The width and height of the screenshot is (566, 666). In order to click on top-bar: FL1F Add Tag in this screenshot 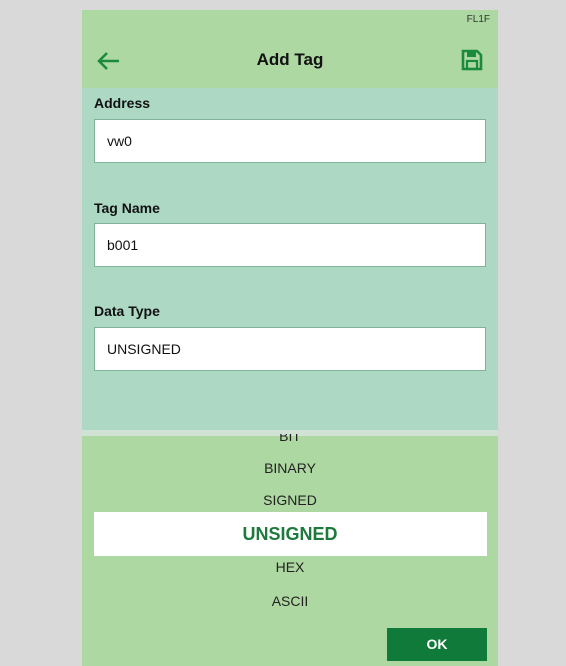, I will do `click(290, 49)`.